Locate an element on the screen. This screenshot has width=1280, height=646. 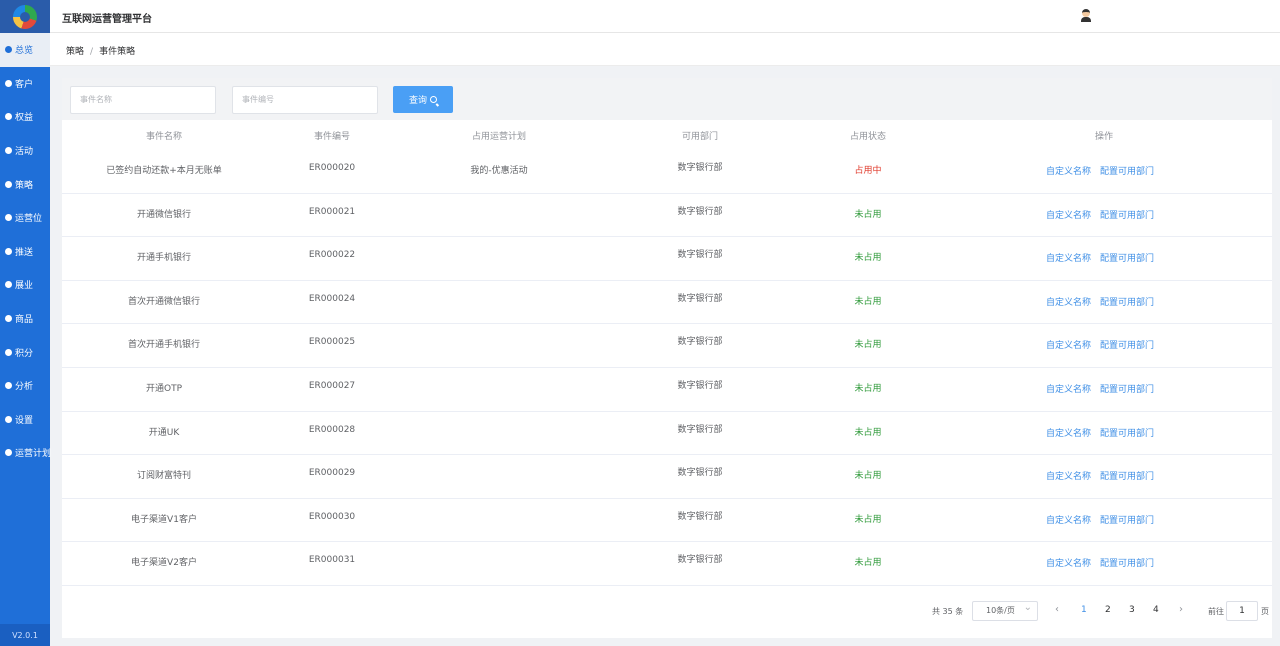
sidebar-item: 商品 is located at coordinates (25, 319).